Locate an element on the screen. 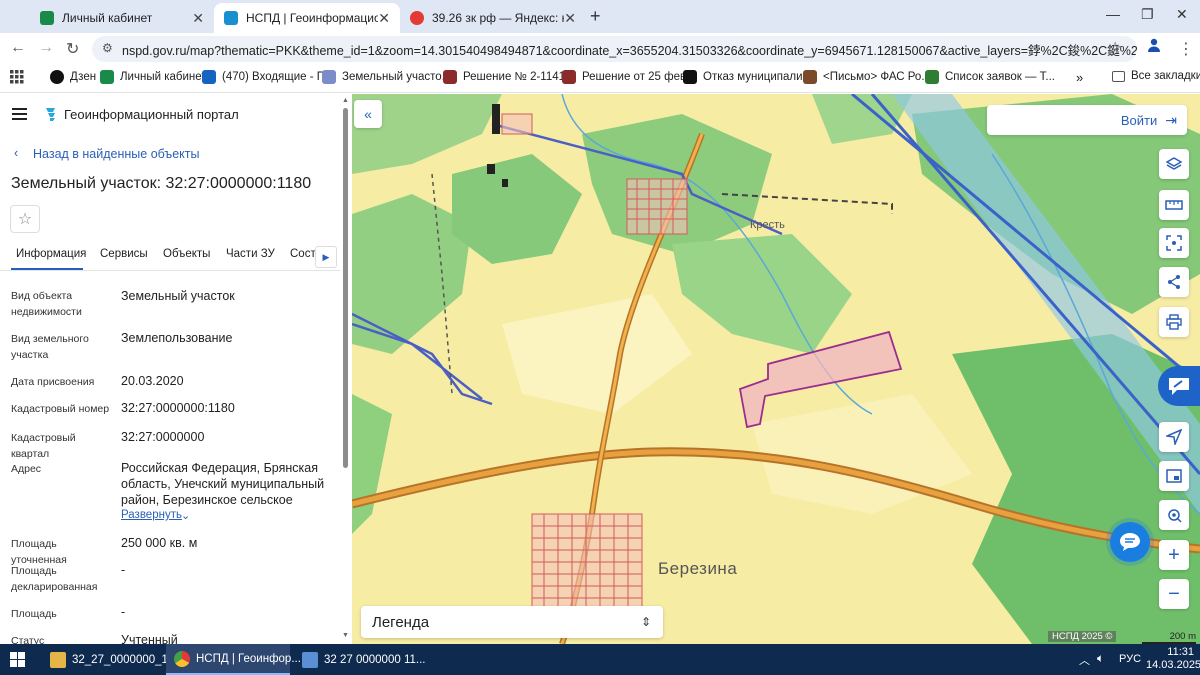 The height and width of the screenshot is (675, 1200). back-to-results-link: Назад в найденные объекты is located at coordinates (116, 154).